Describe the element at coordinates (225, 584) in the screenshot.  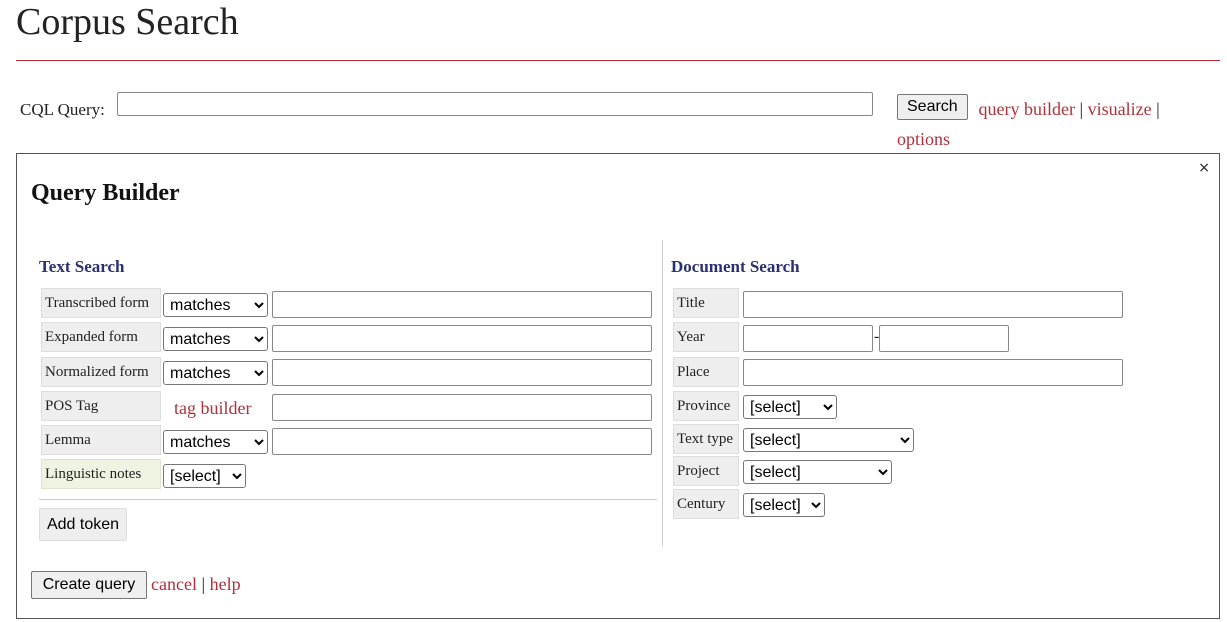
I see `help-link: help` at that location.